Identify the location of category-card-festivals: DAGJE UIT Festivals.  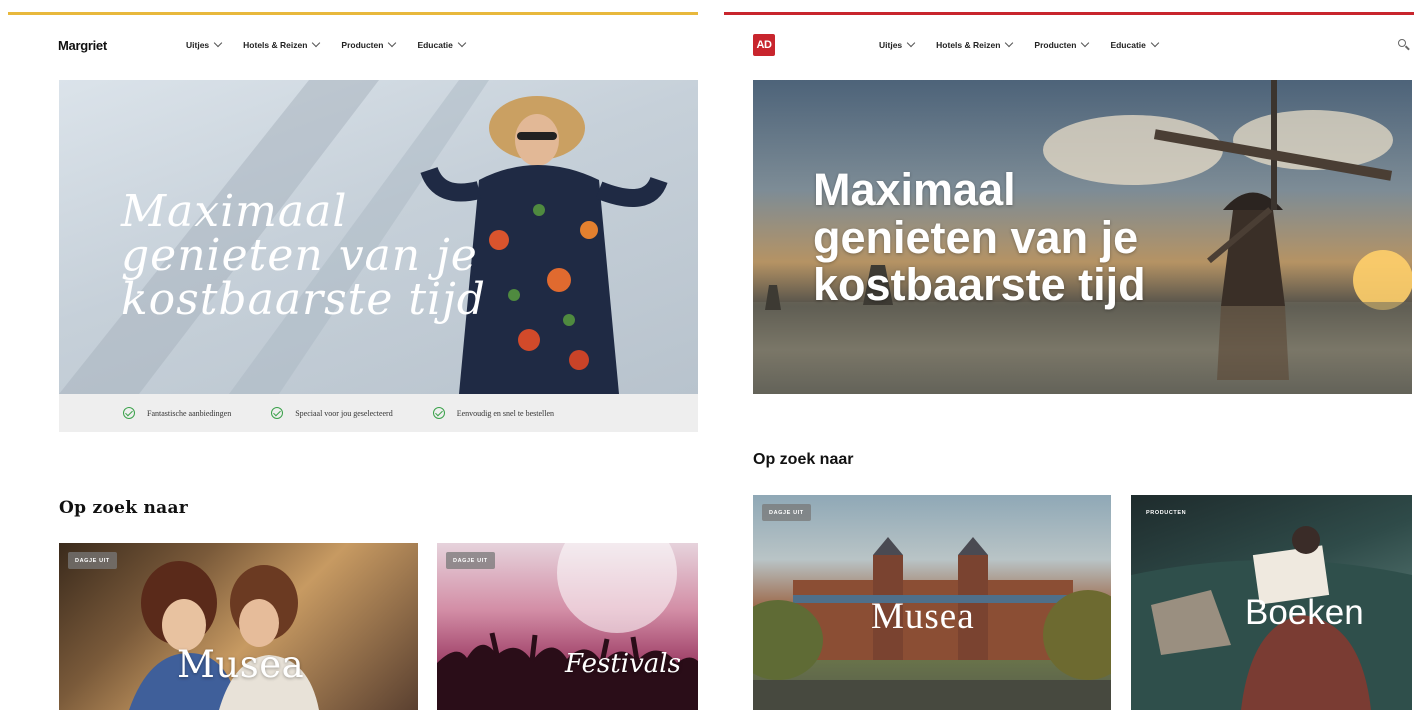
(567, 626).